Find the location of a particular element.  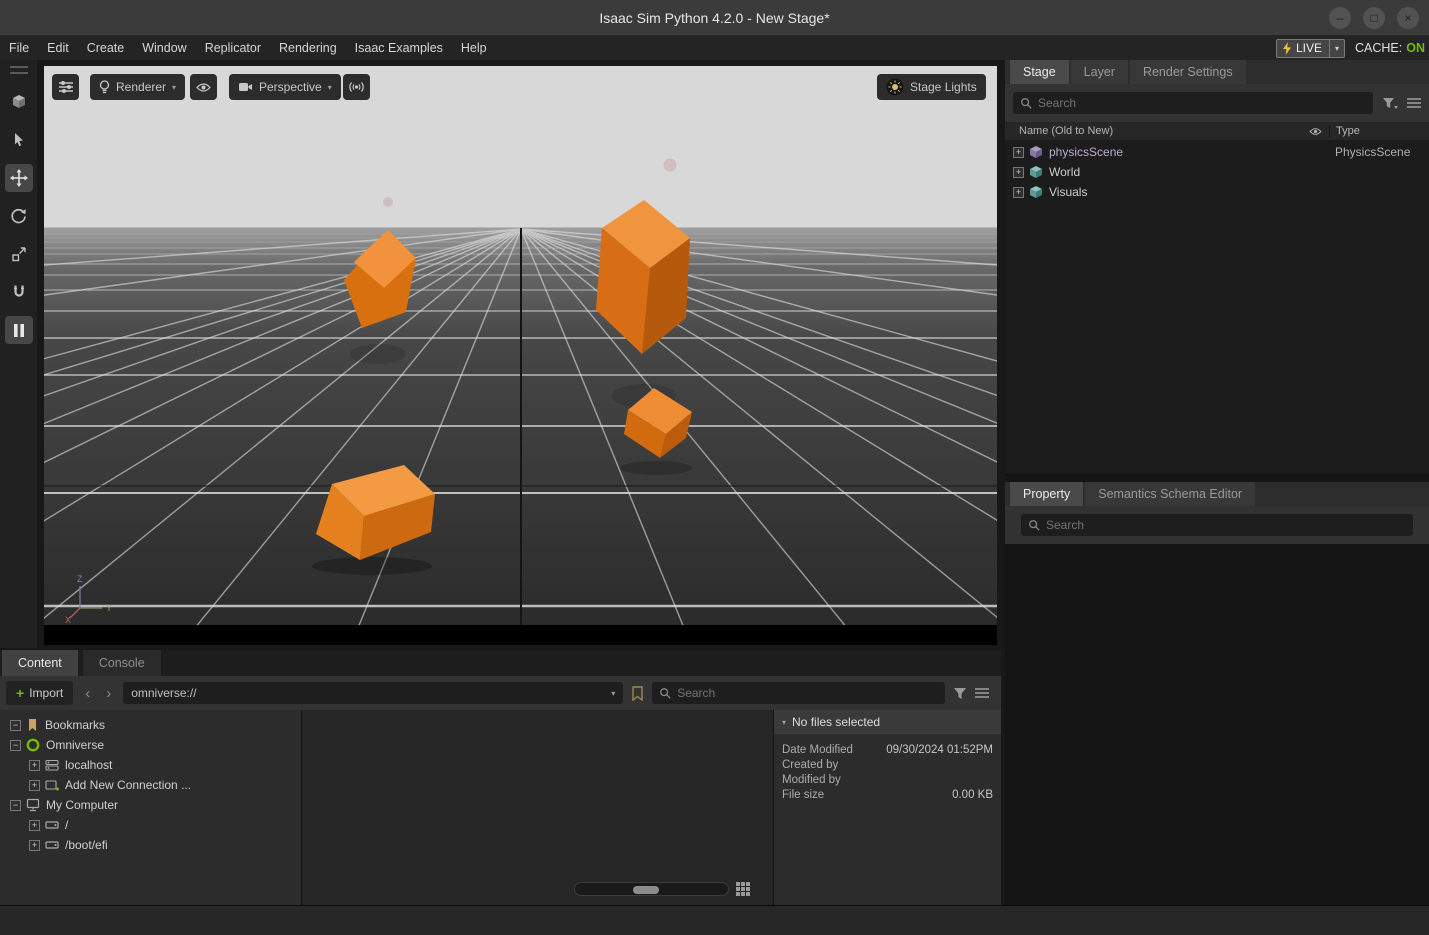

left-toolbar is located at coordinates (18, 354).